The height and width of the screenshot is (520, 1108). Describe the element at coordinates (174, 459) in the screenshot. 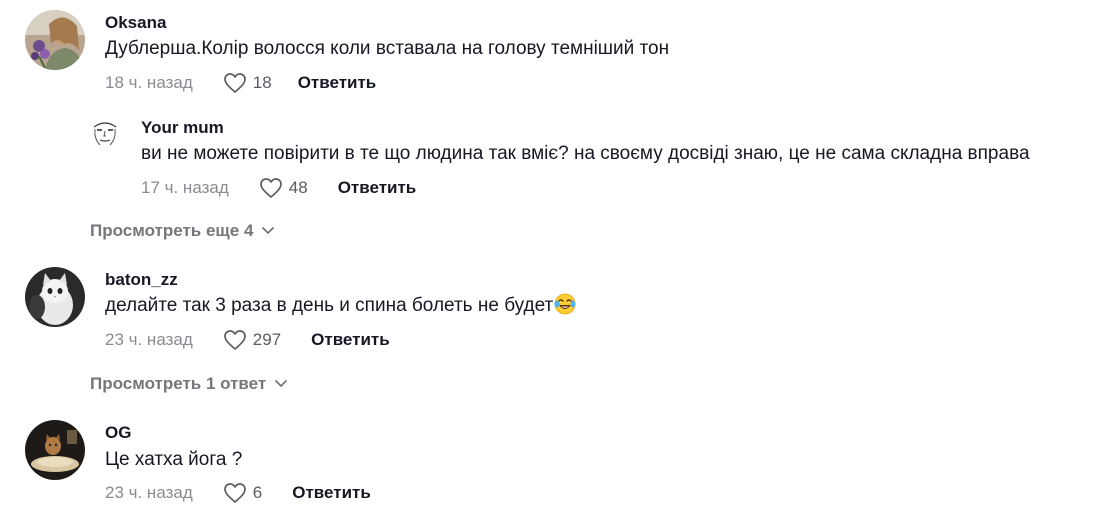

I see `comment-text: Це хатха йога ?` at that location.